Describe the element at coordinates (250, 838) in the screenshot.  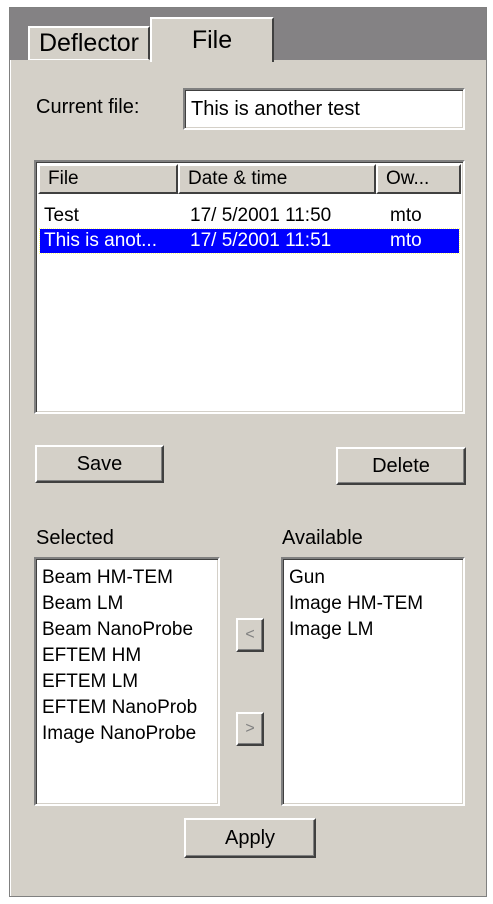
I see `apply-button: Apply` at that location.